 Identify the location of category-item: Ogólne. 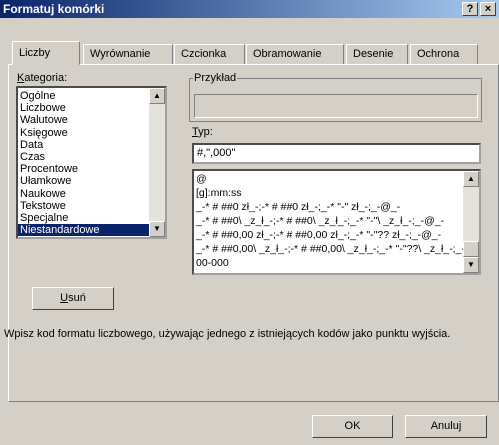
(91, 96).